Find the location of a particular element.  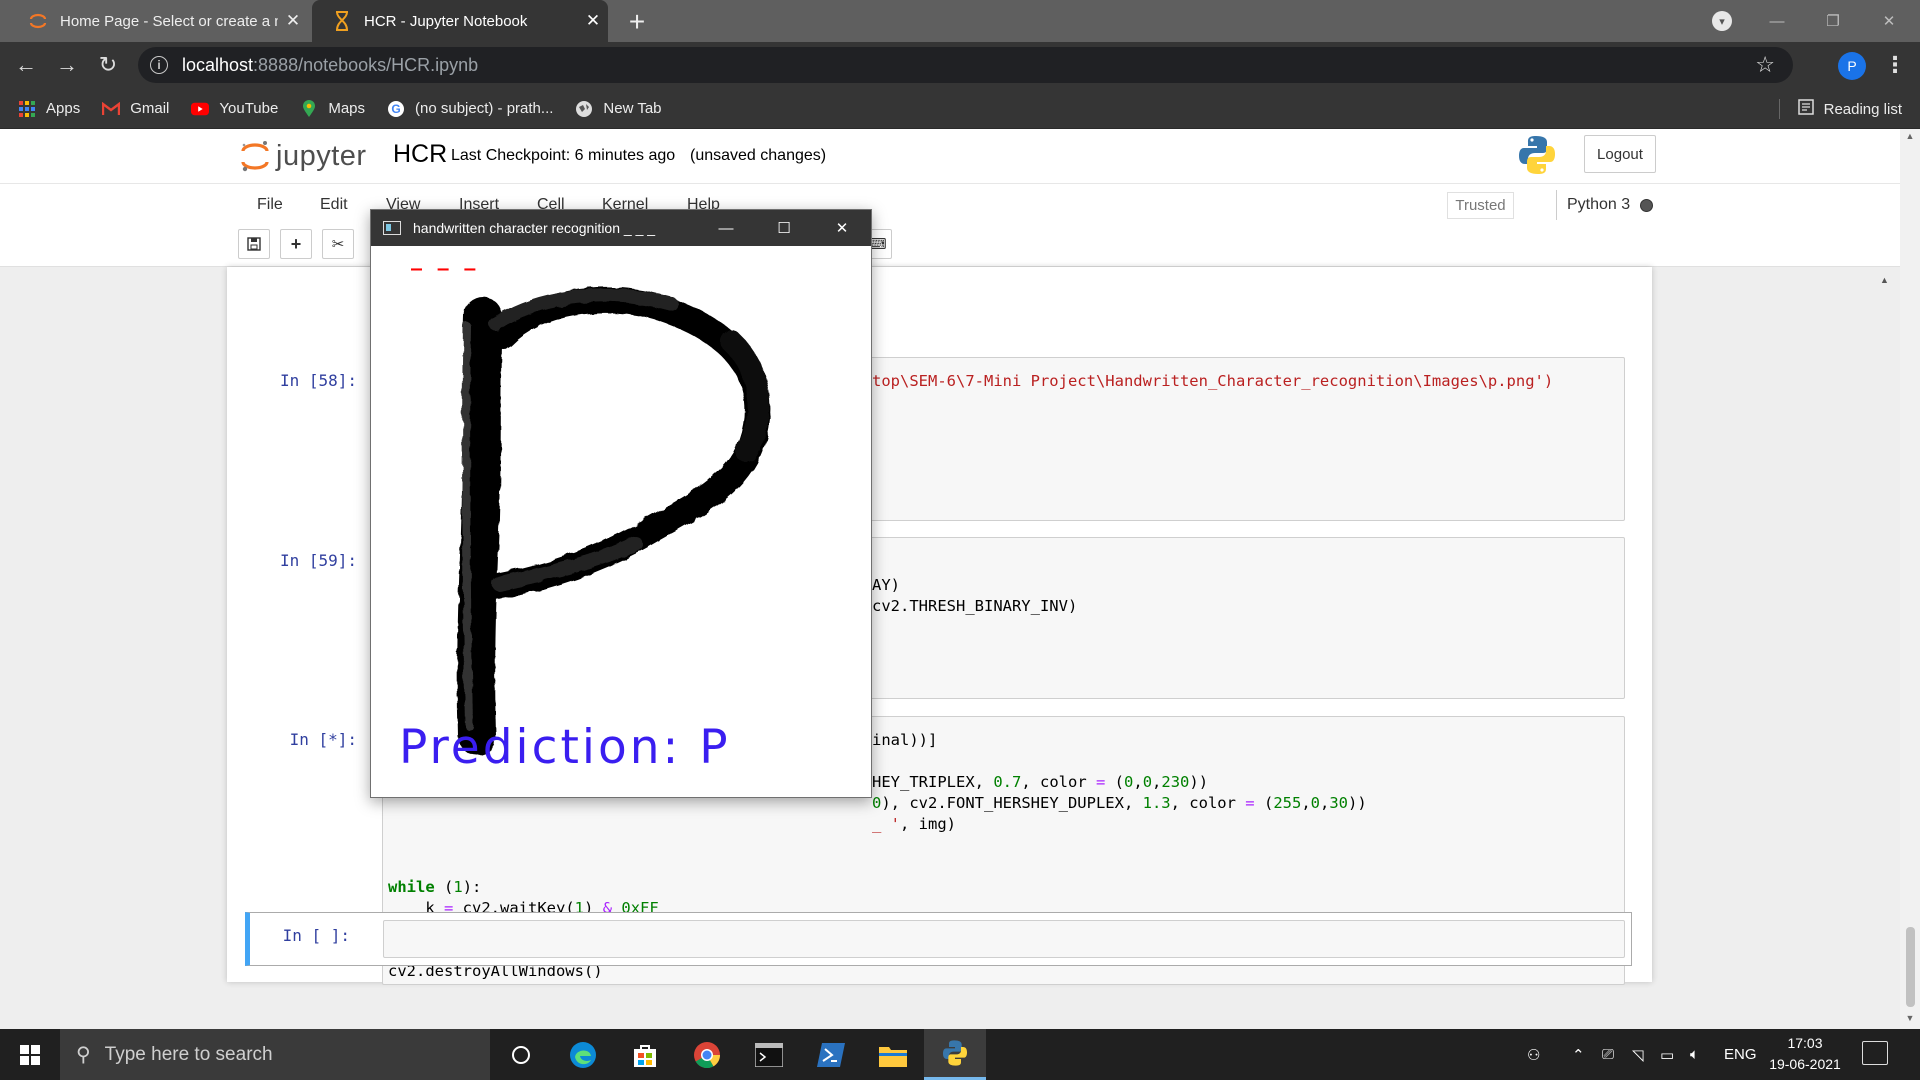

volume-icon: 🔈︎ is located at coordinates (1694, 1054).